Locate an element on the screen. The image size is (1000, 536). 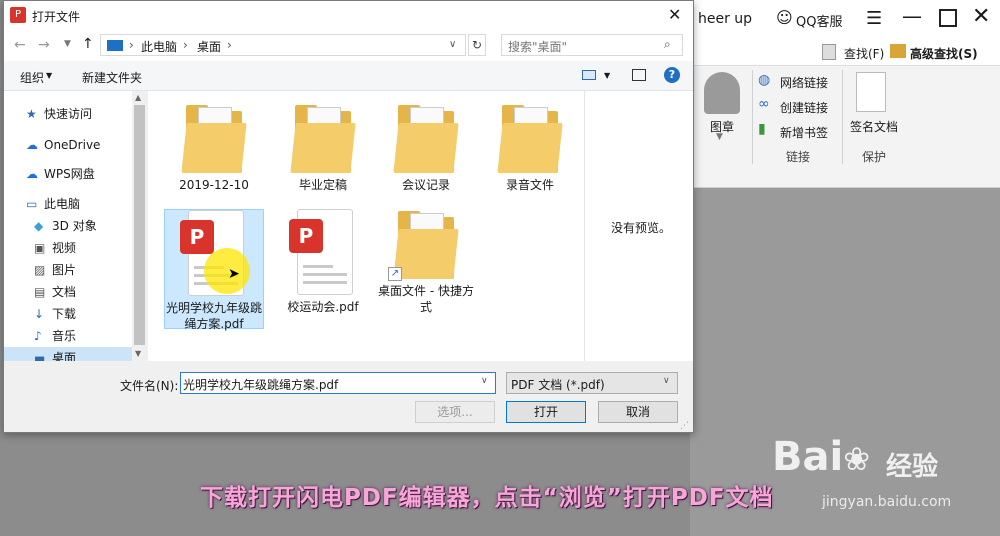
preview-pane-icon is located at coordinates (639, 75).